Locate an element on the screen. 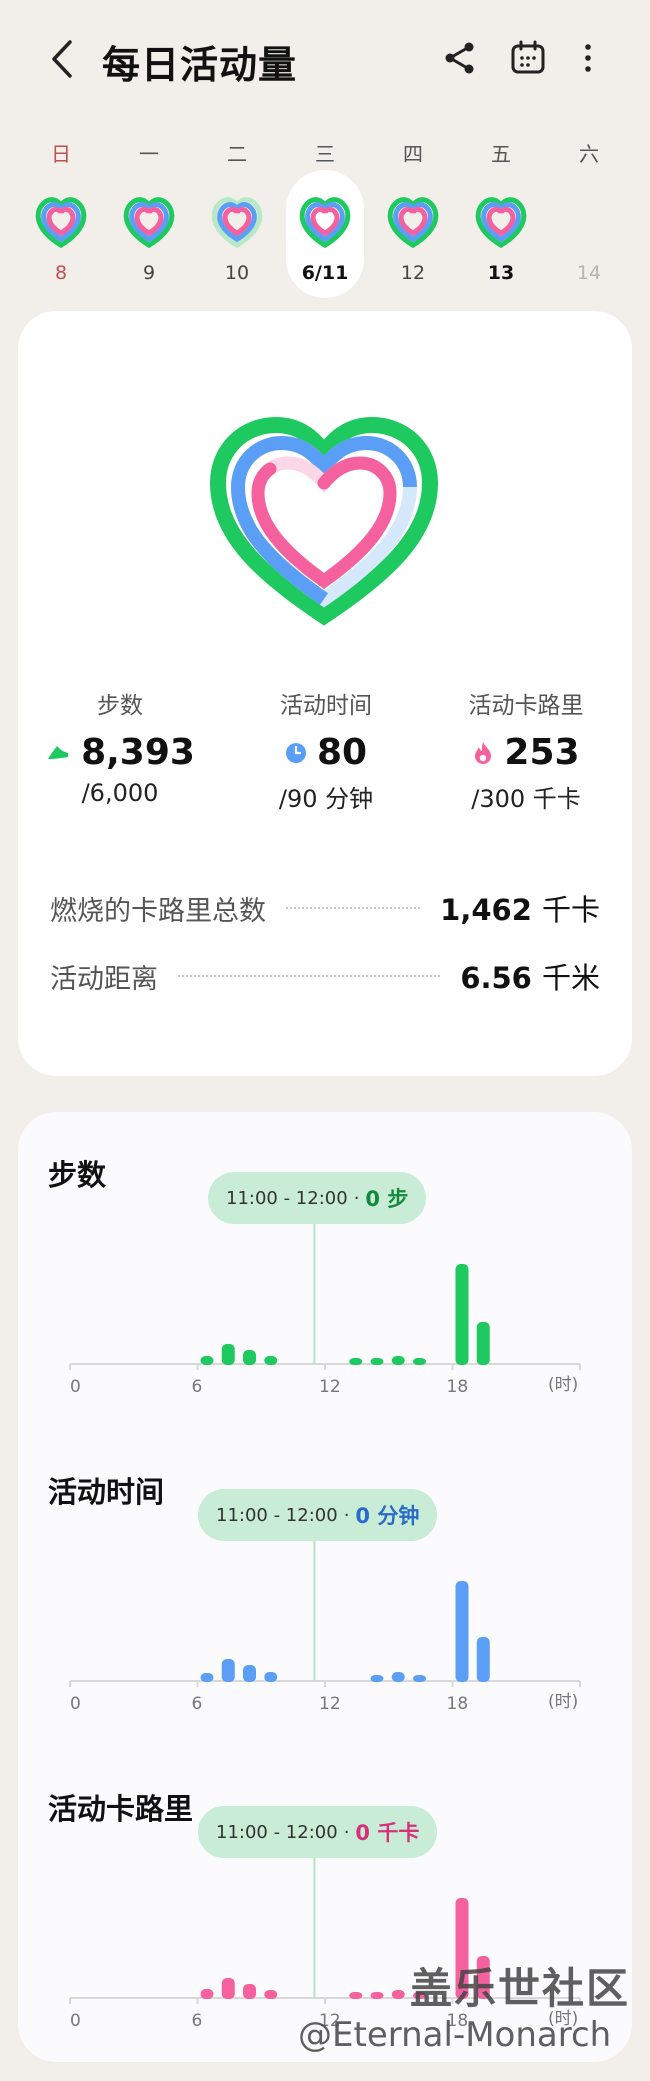 Image resolution: width=650 pixels, height=2081 pixels. active-cal-label: 活动卡路里 is located at coordinates (526, 706).